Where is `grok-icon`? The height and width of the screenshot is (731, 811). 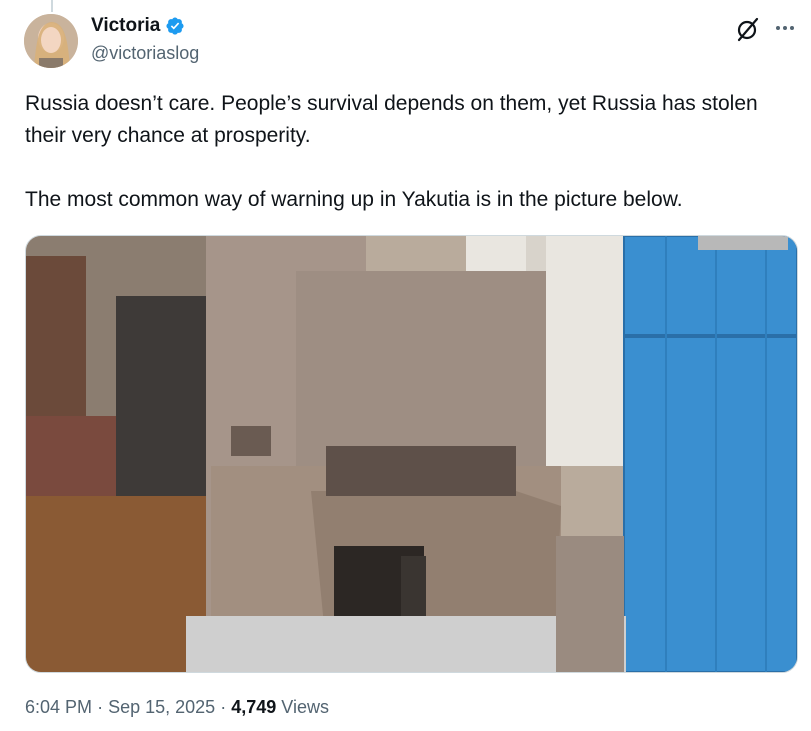 grok-icon is located at coordinates (748, 29).